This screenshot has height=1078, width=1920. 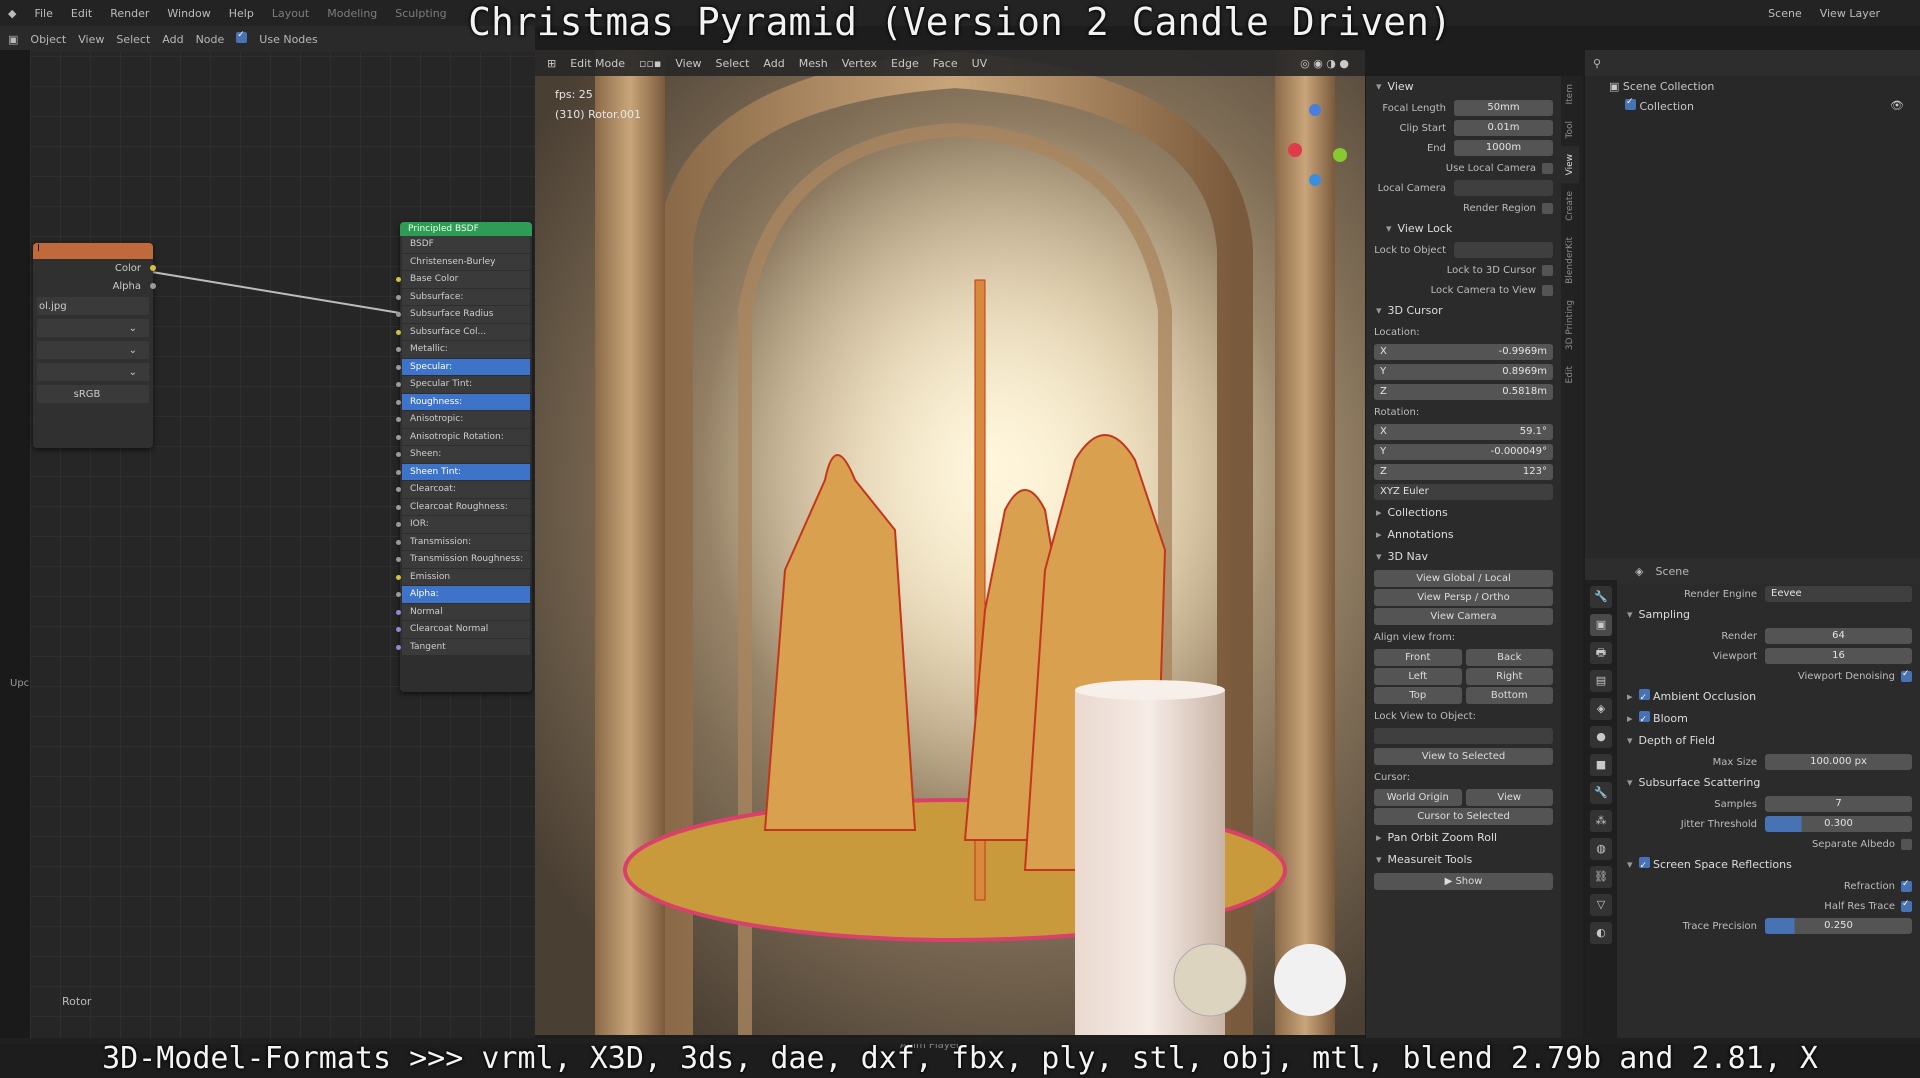 What do you see at coordinates (597, 63) in the screenshot?
I see `edit-mode-dropdown: Edit Mode` at bounding box center [597, 63].